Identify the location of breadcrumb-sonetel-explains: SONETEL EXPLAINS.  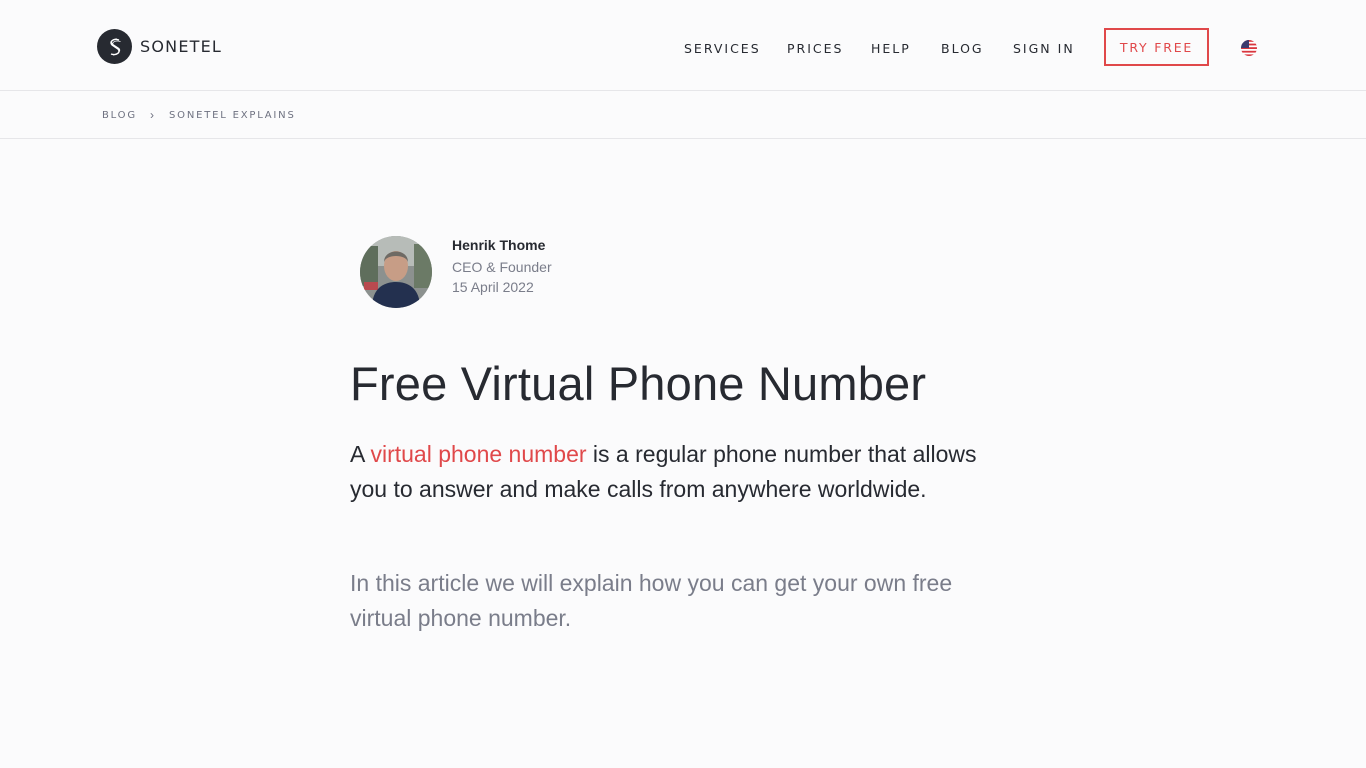
(232, 115).